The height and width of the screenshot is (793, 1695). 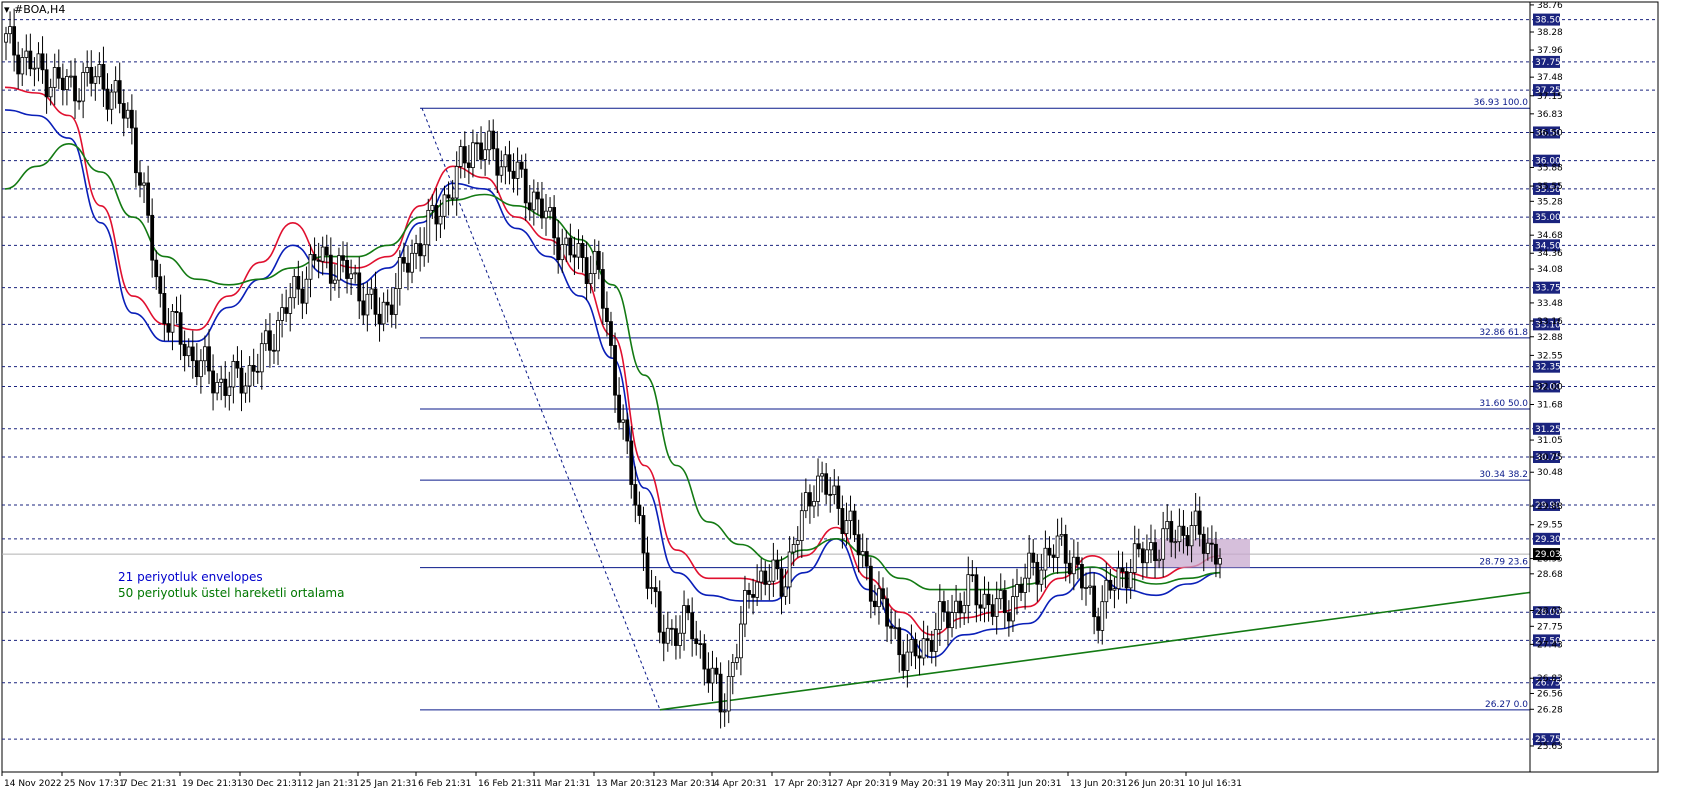 What do you see at coordinates (981, 784) in the screenshot?
I see `x-tick-label: 19 May 20:31` at bounding box center [981, 784].